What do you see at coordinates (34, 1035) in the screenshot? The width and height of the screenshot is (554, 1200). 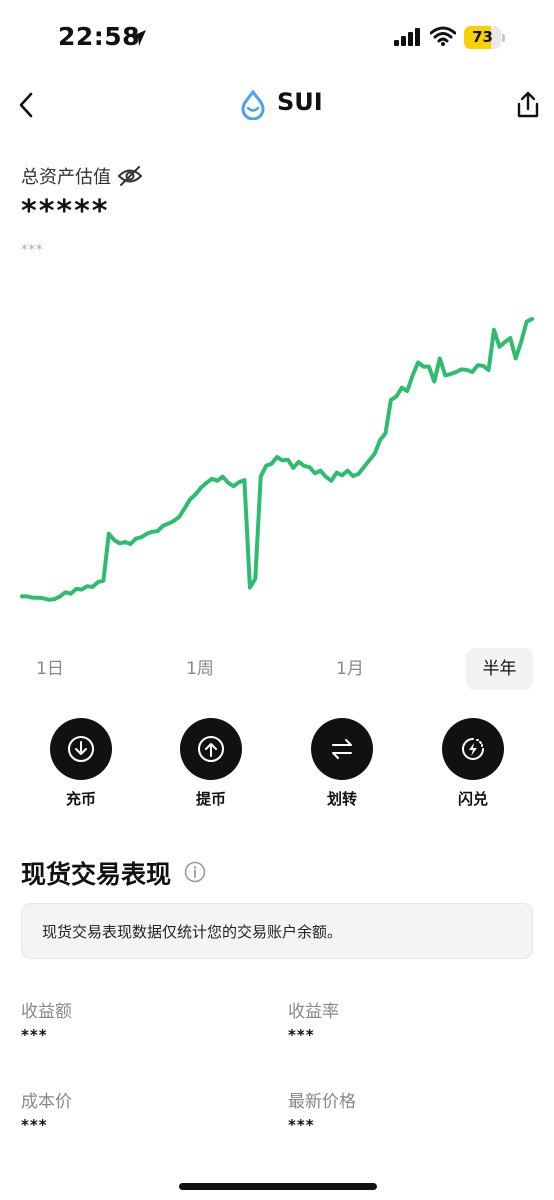 I see `profit-amount-value: ***` at bounding box center [34, 1035].